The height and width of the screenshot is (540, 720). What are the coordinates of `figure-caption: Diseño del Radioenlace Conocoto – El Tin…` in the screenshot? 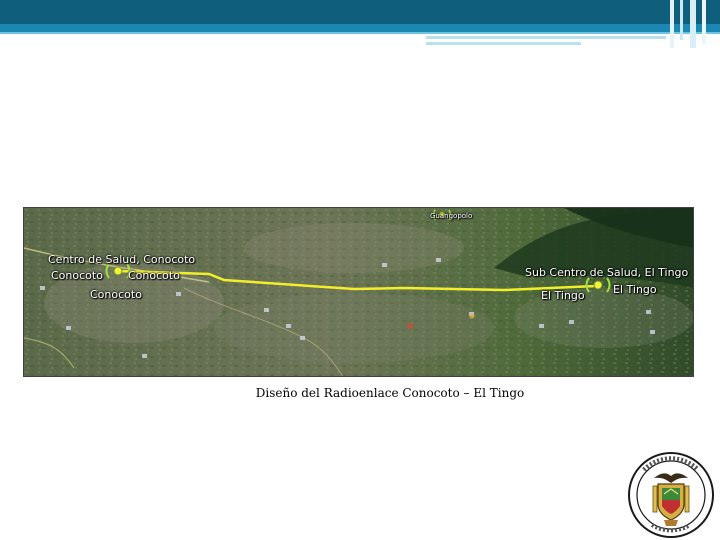 It's located at (390, 393).